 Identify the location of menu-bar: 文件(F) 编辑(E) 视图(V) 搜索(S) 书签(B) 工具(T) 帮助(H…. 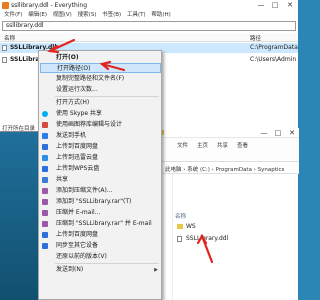
(149, 15).